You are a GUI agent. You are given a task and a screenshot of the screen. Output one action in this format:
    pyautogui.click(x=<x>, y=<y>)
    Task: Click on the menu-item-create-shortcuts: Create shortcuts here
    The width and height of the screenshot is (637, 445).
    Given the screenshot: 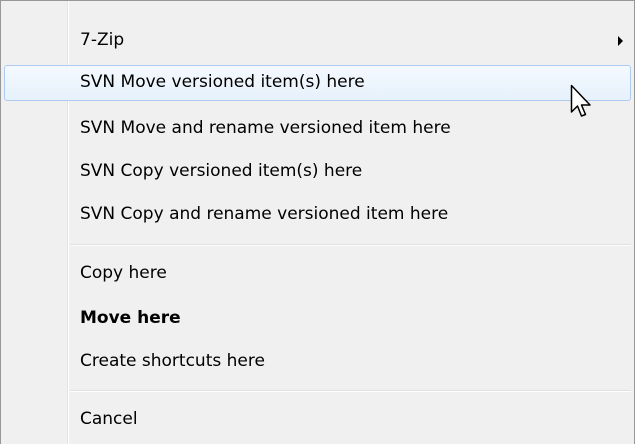 What is the action you would take?
    pyautogui.click(x=317, y=362)
    